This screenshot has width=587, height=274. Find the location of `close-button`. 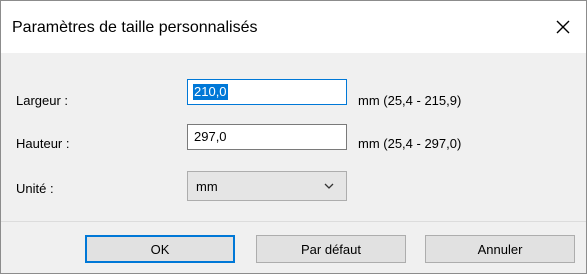

close-button is located at coordinates (563, 27).